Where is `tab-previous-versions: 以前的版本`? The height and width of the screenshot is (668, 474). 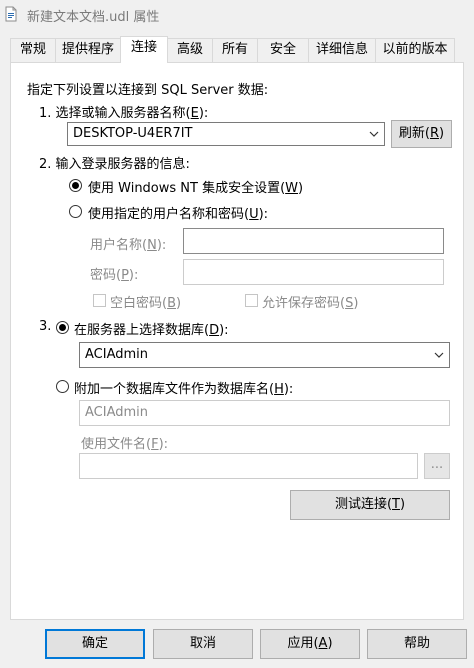
tab-previous-versions: 以前的版本 is located at coordinates (415, 50).